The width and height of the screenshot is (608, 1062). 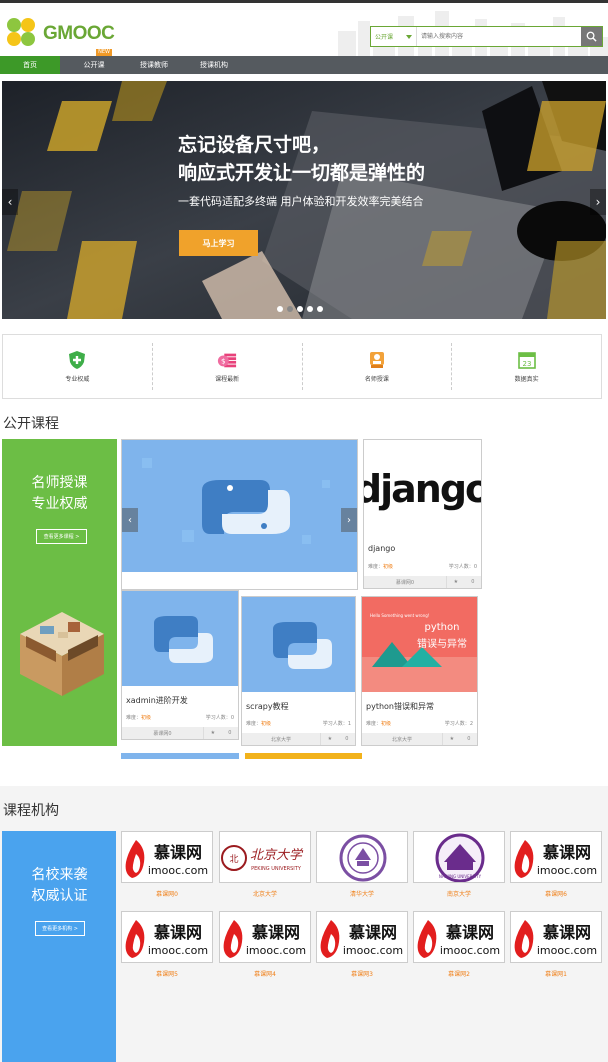 I want to click on course-footer: 北京大学 ★ 0, so click(x=298, y=739).